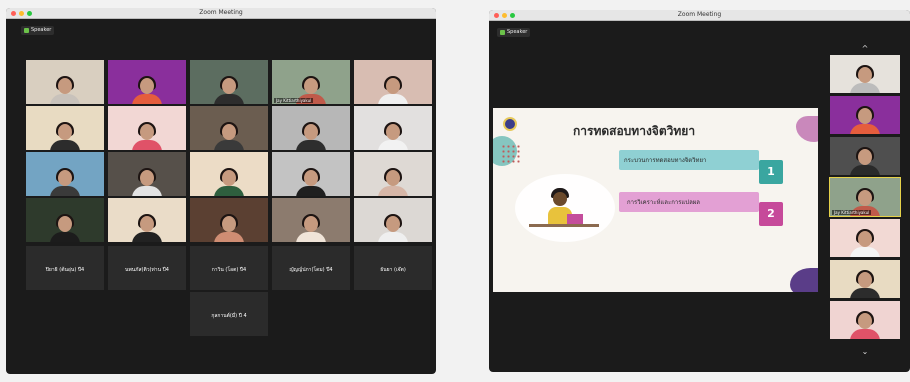 Image resolution: width=910 pixels, height=382 pixels. Describe the element at coordinates (564, 225) in the screenshot. I see `illustration-desk` at that location.